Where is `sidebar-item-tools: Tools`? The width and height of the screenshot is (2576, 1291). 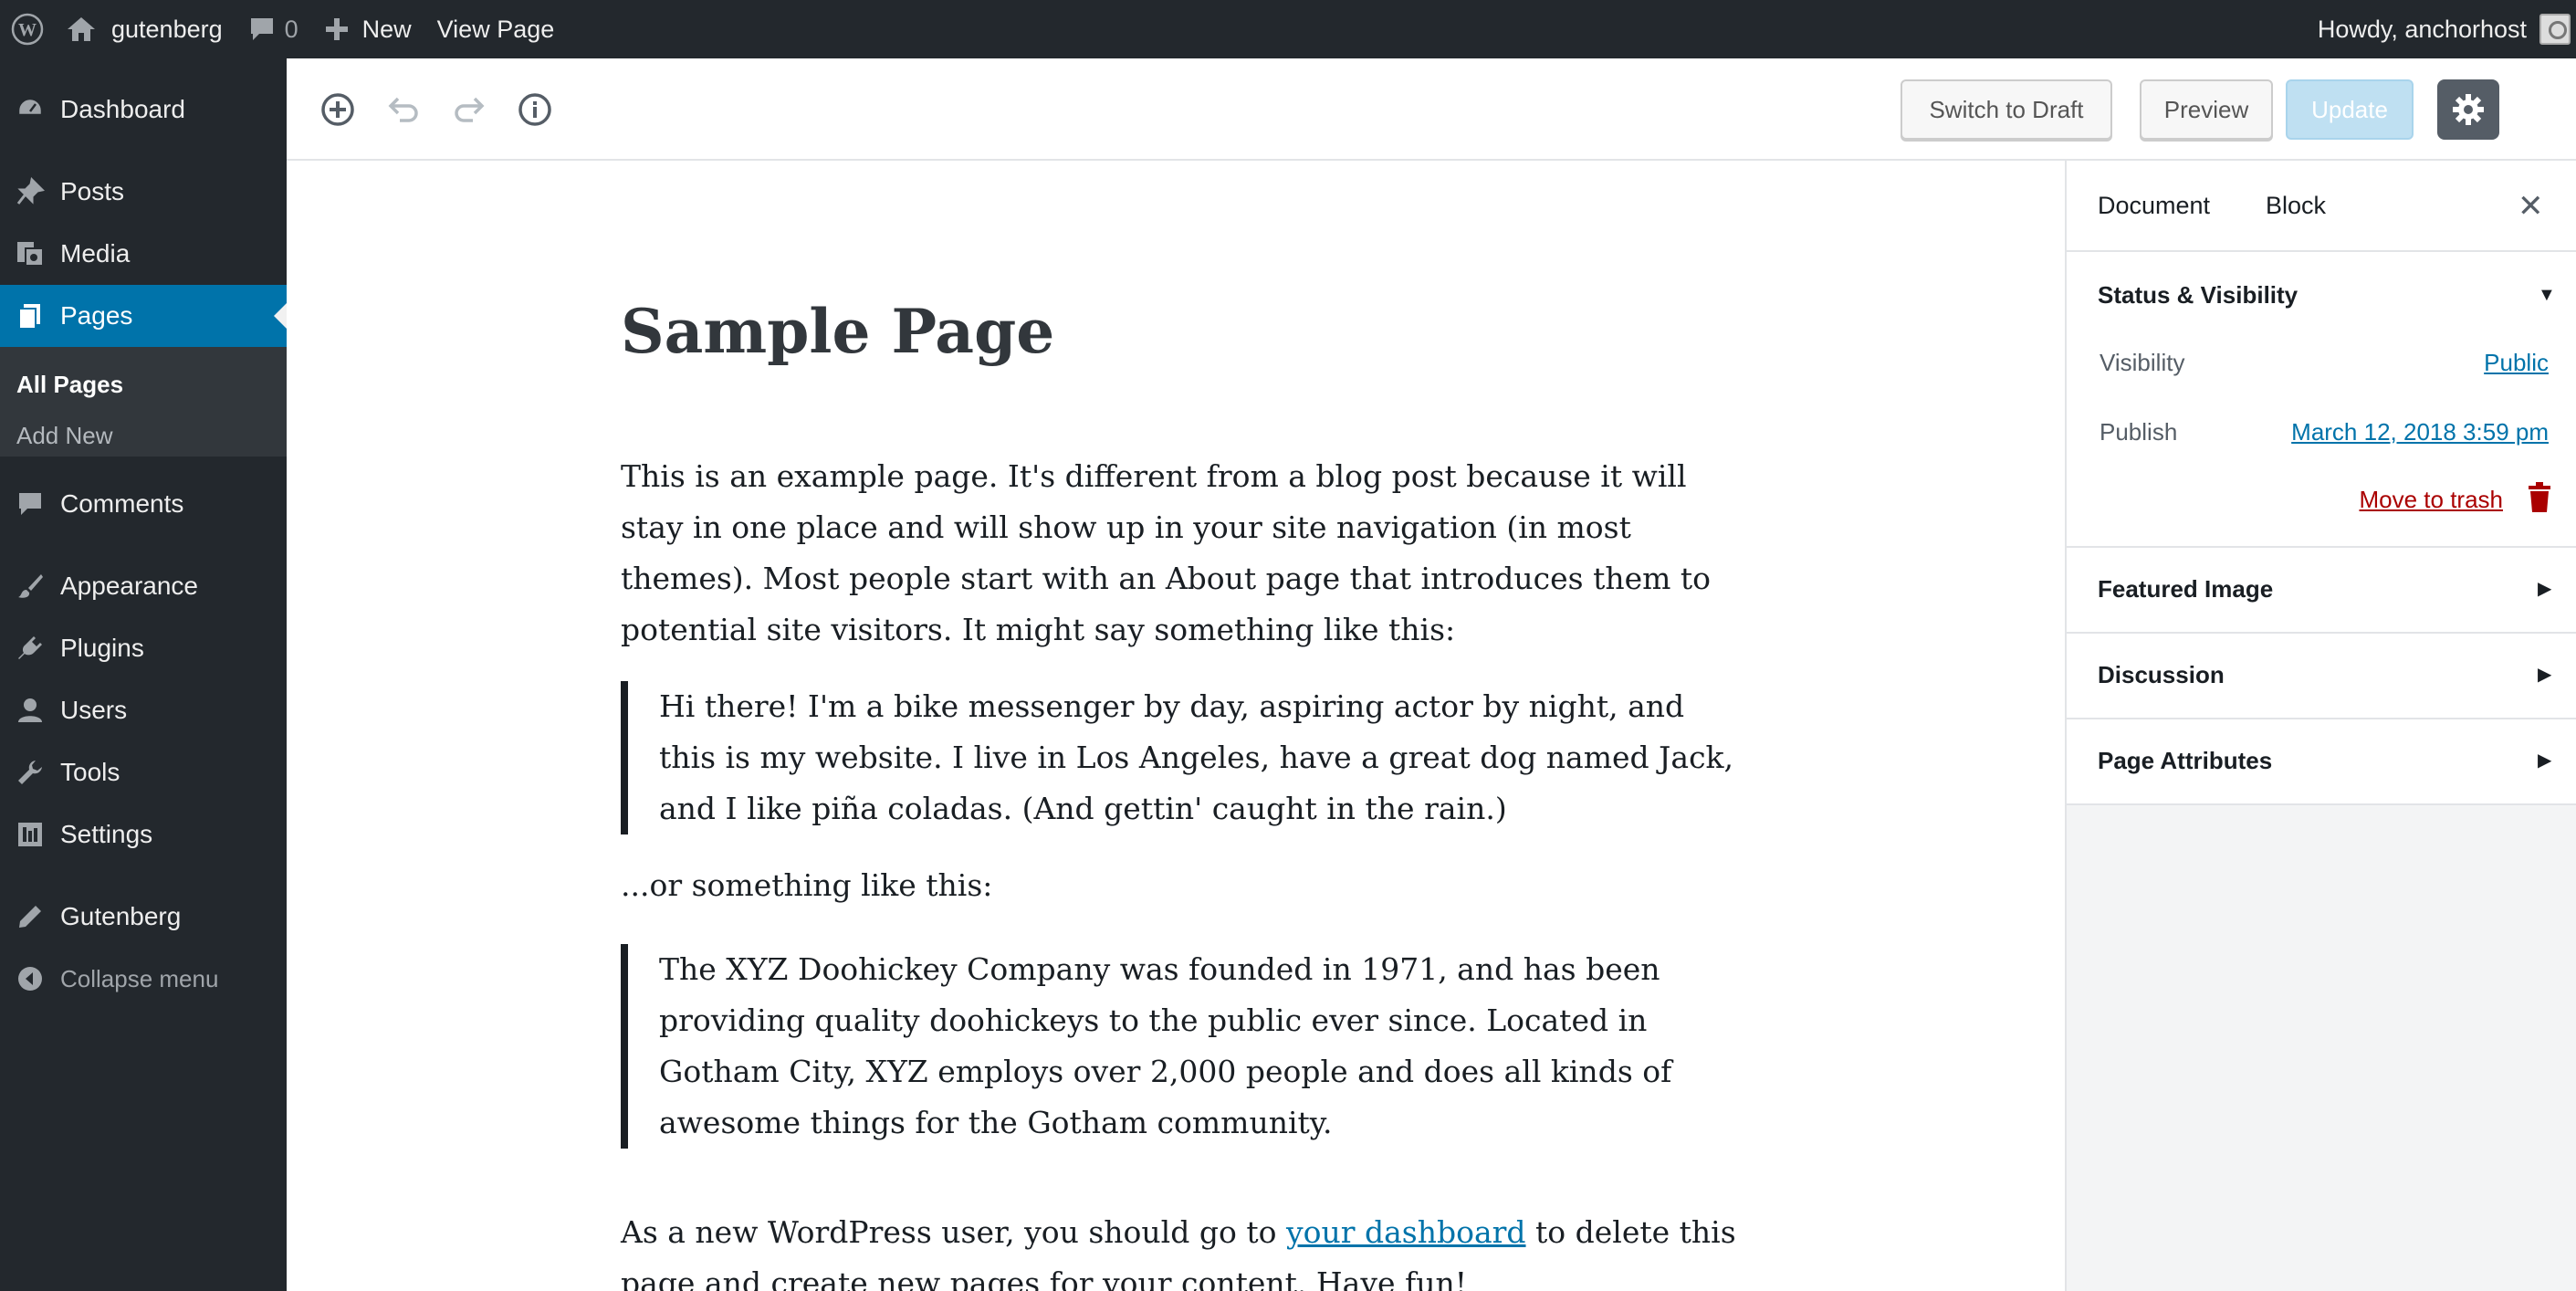
sidebar-item-tools: Tools is located at coordinates (143, 772).